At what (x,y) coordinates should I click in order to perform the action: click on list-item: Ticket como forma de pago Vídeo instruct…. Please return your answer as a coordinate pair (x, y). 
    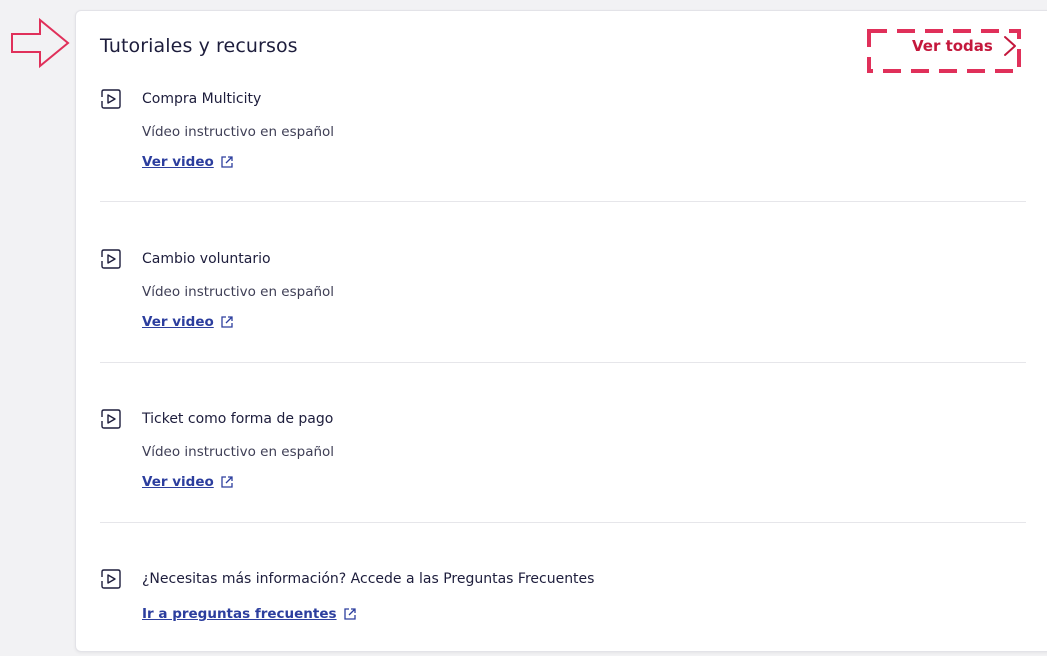
    Looking at the image, I should click on (563, 448).